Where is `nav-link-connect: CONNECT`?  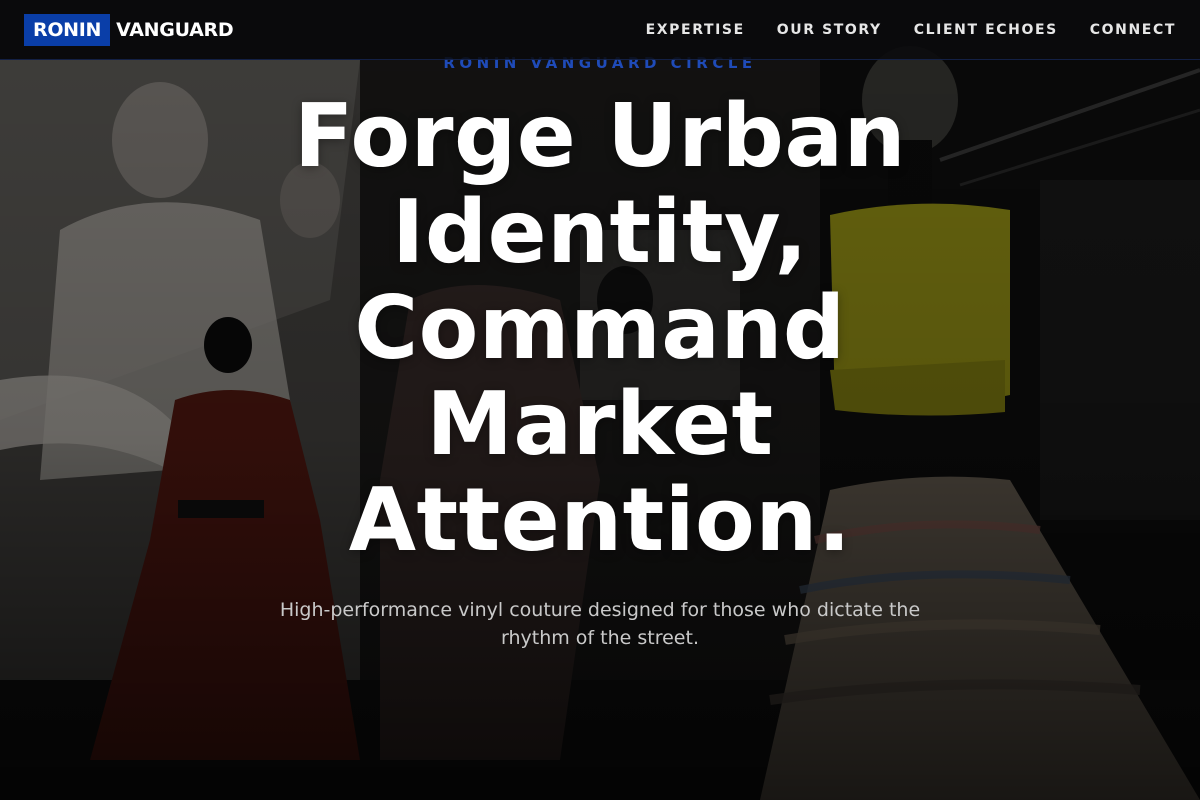
nav-link-connect: CONNECT is located at coordinates (1133, 30).